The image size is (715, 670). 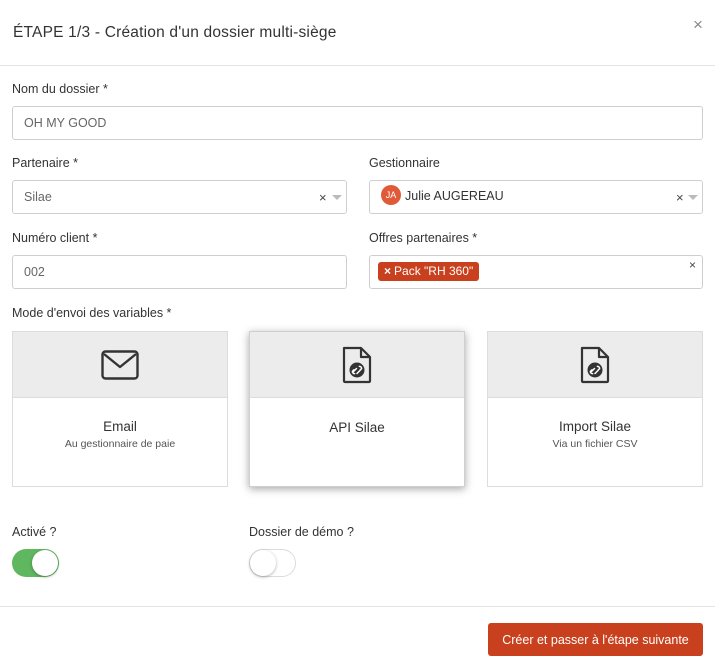 What do you see at coordinates (301, 532) in the screenshot?
I see `demo-label: Dossier de démo ?` at bounding box center [301, 532].